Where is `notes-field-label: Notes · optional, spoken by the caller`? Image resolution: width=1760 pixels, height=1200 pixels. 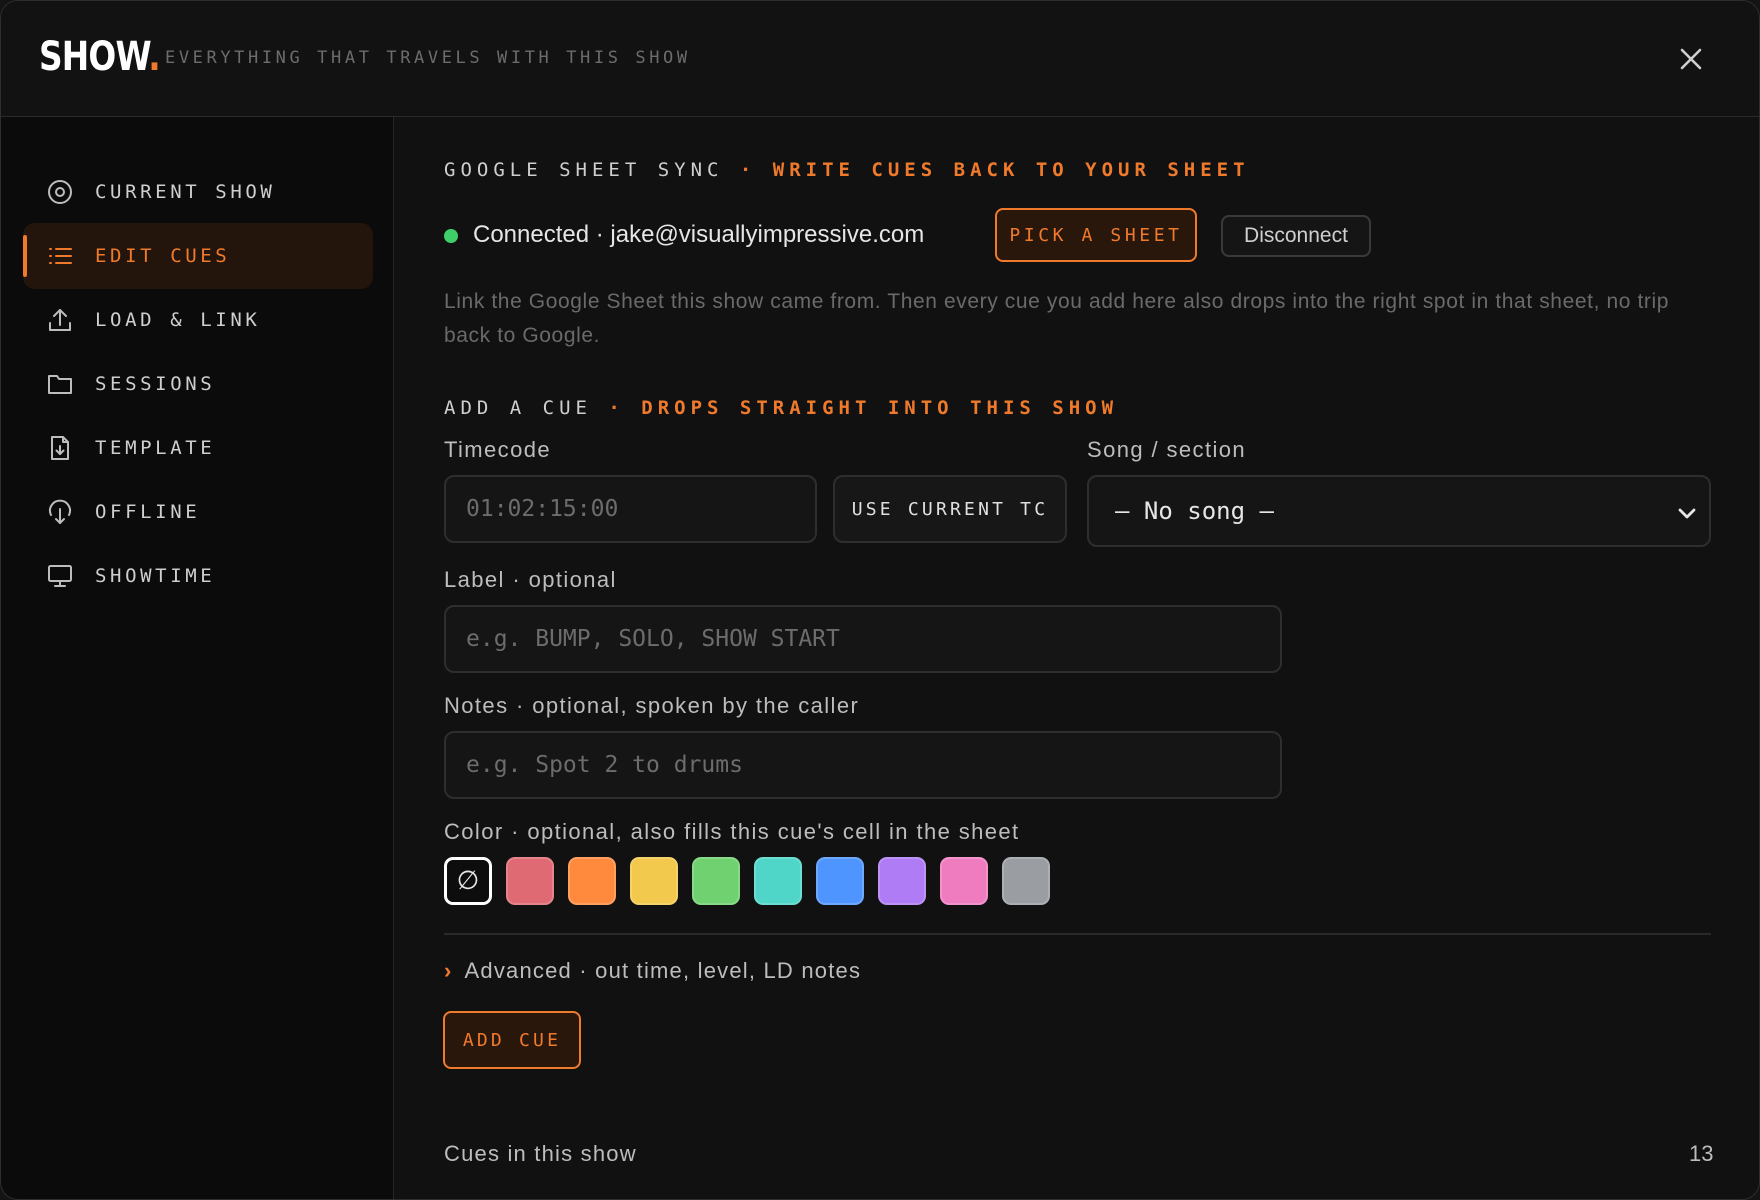
notes-field-label: Notes · optional, spoken by the caller is located at coordinates (652, 705).